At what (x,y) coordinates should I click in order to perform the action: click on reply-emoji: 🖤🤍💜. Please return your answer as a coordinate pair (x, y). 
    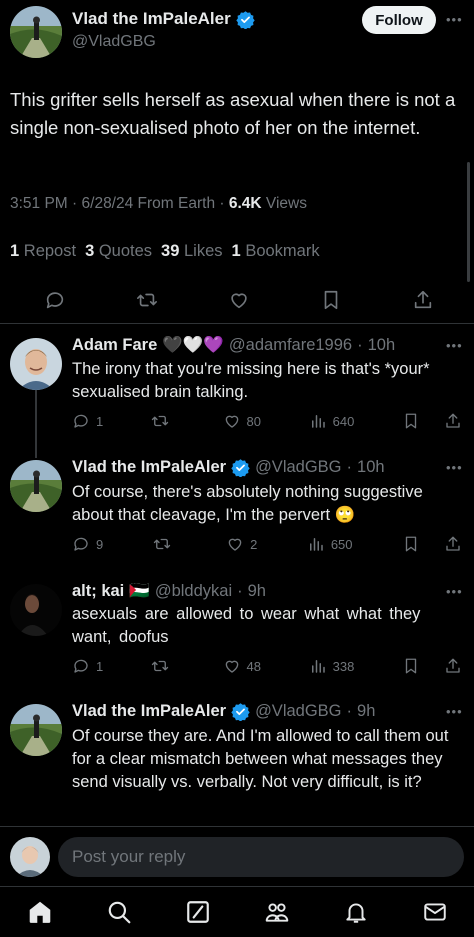
    Looking at the image, I should click on (193, 345).